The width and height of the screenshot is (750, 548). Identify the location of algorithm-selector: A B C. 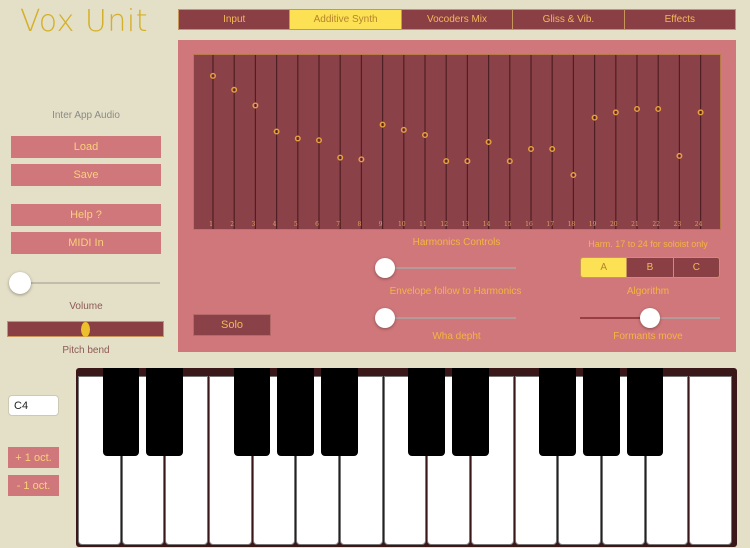
(650, 267).